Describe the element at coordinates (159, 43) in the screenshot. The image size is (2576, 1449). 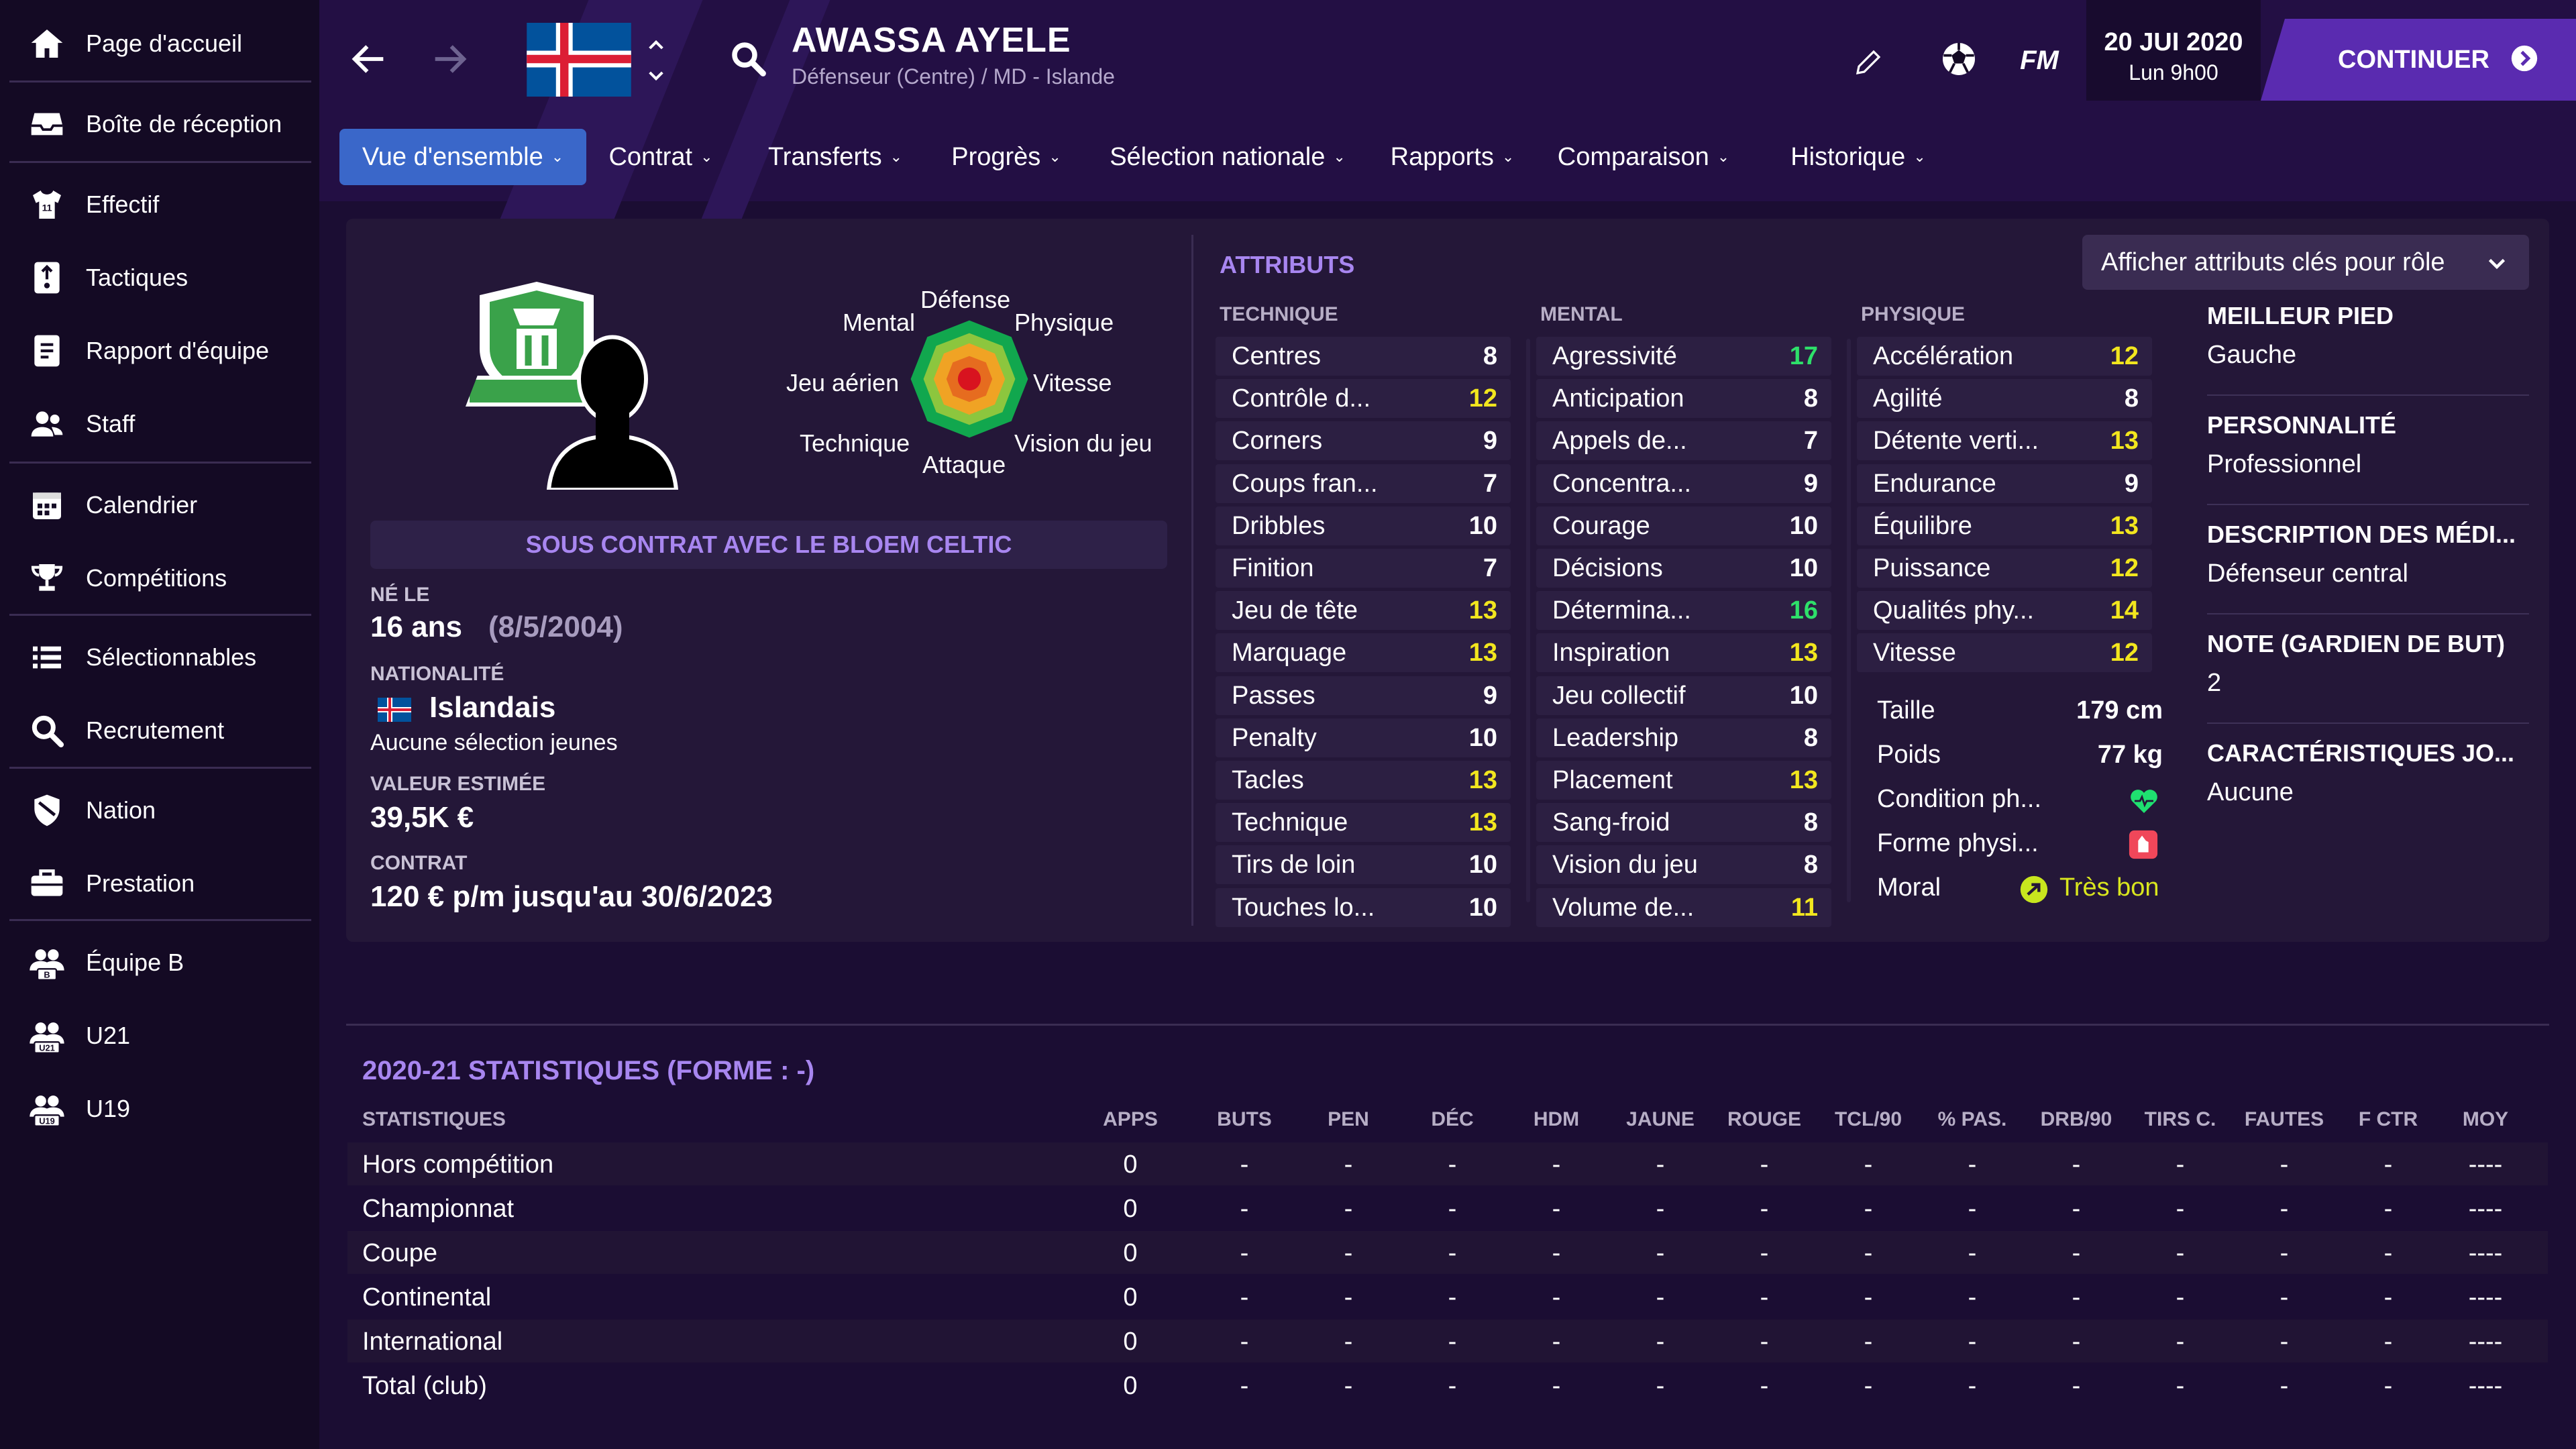
I see `sidebar-item-home: Page d'accueil` at that location.